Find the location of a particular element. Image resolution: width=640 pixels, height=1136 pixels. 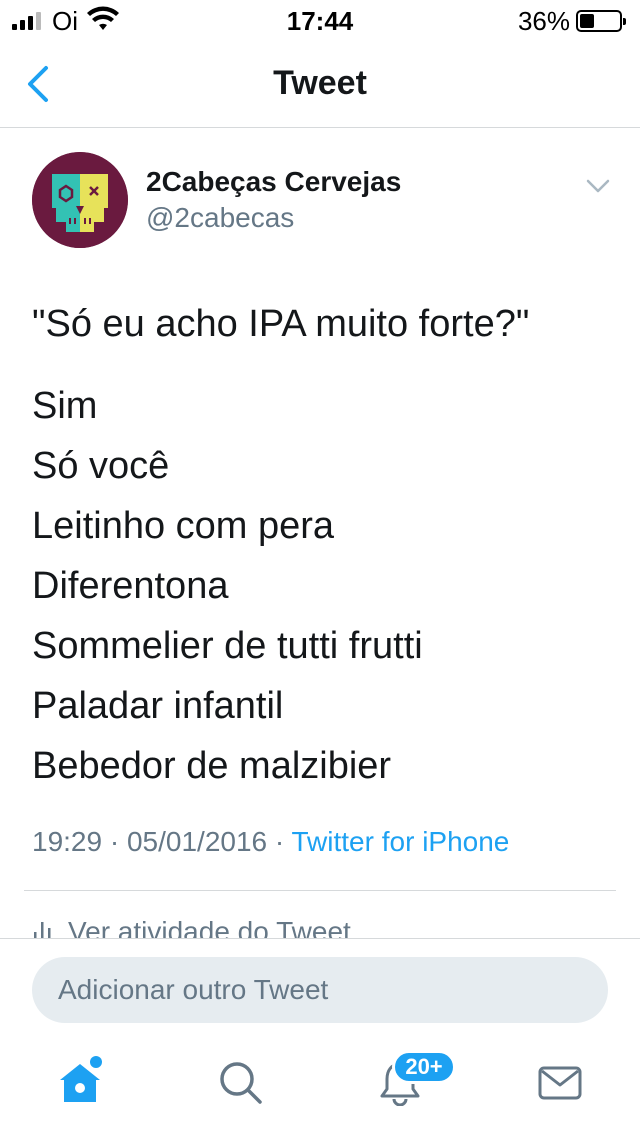

status-bar: Oi 17:44 36% is located at coordinates (320, 20).